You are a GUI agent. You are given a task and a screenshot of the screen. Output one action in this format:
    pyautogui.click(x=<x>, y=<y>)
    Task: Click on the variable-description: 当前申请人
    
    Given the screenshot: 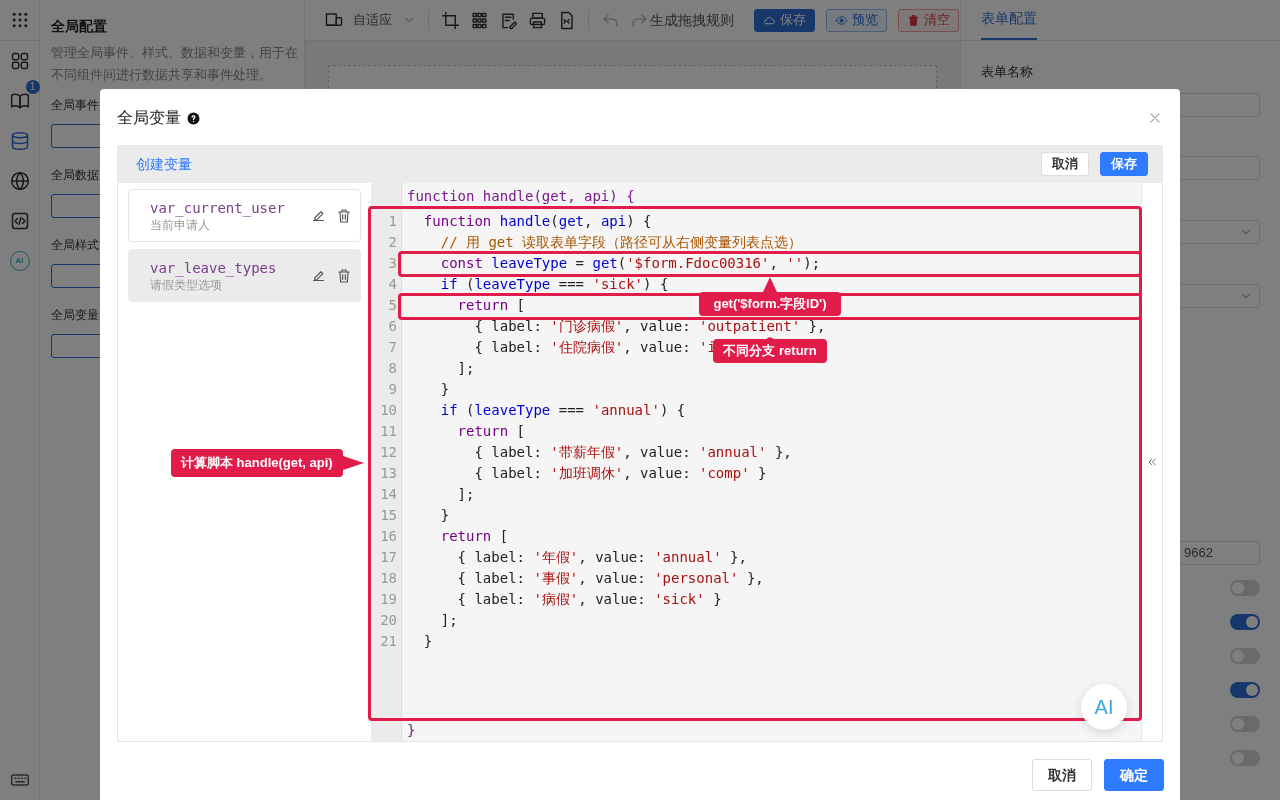 What is the action you would take?
    pyautogui.click(x=180, y=225)
    